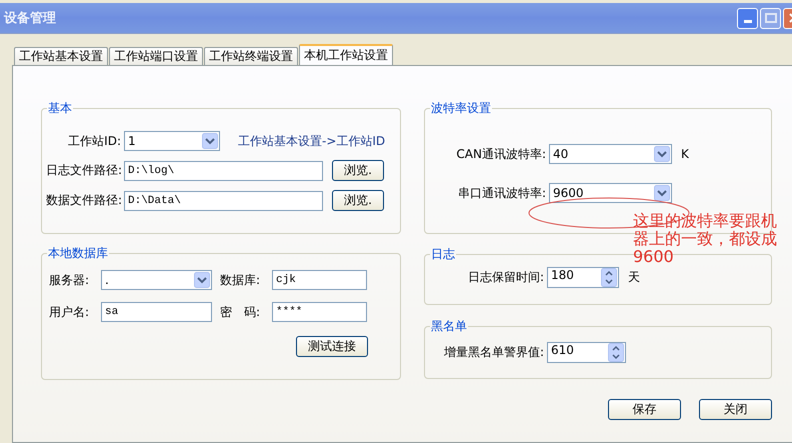  Describe the element at coordinates (69, 280) in the screenshot. I see `field-label: 服务器:` at that location.